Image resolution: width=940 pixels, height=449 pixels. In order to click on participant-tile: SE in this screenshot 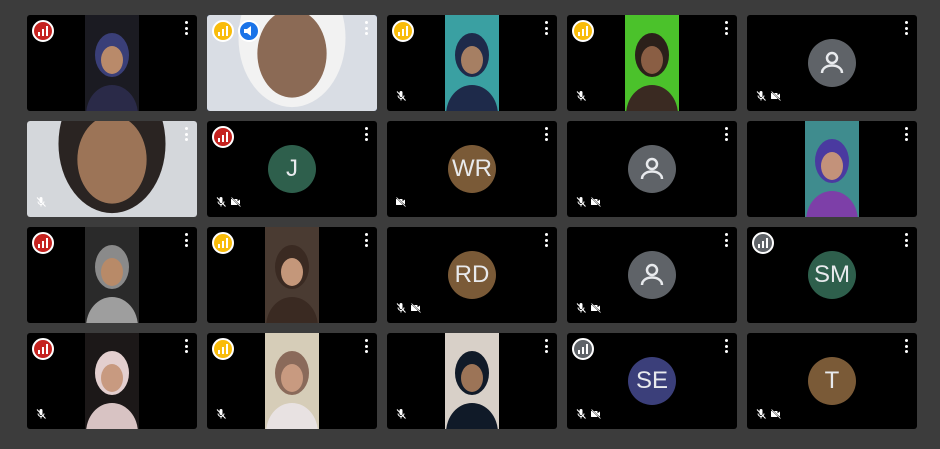, I will do `click(652, 381)`.